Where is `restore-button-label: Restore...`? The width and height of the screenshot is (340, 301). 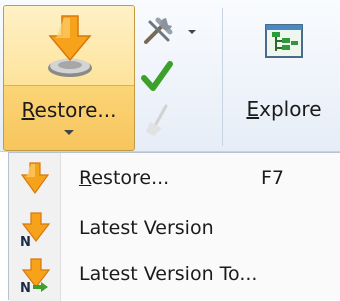
restore-button-label: Restore... is located at coordinates (69, 110).